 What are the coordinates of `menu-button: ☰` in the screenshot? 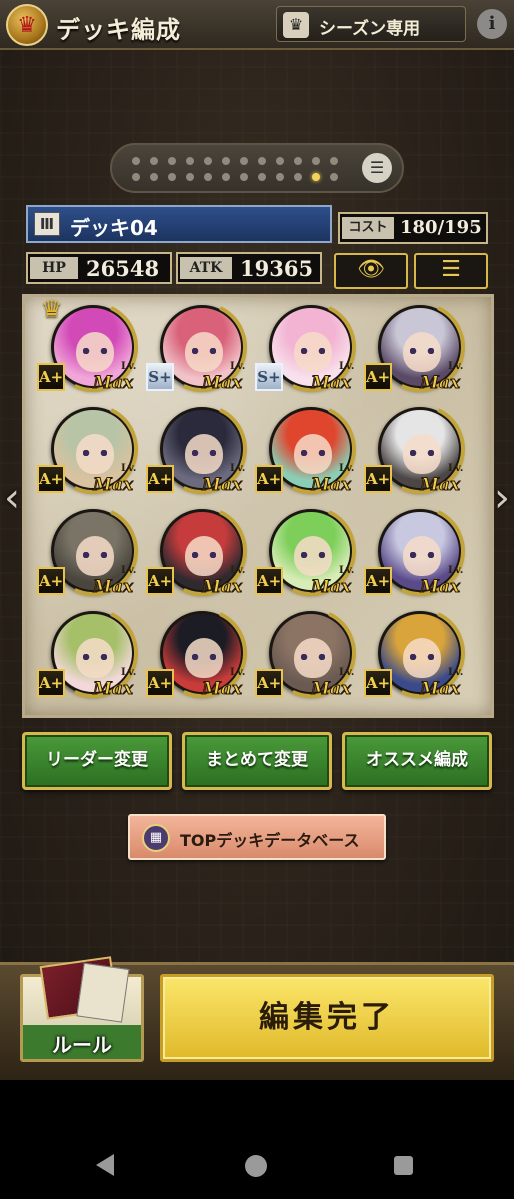 It's located at (451, 271).